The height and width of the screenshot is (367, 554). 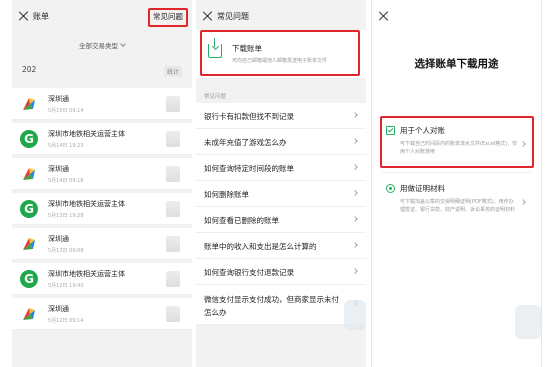 I want to click on faq-question: 微信支付显示支付成功，但商家显示未付怎么办, so click(x=271, y=306).